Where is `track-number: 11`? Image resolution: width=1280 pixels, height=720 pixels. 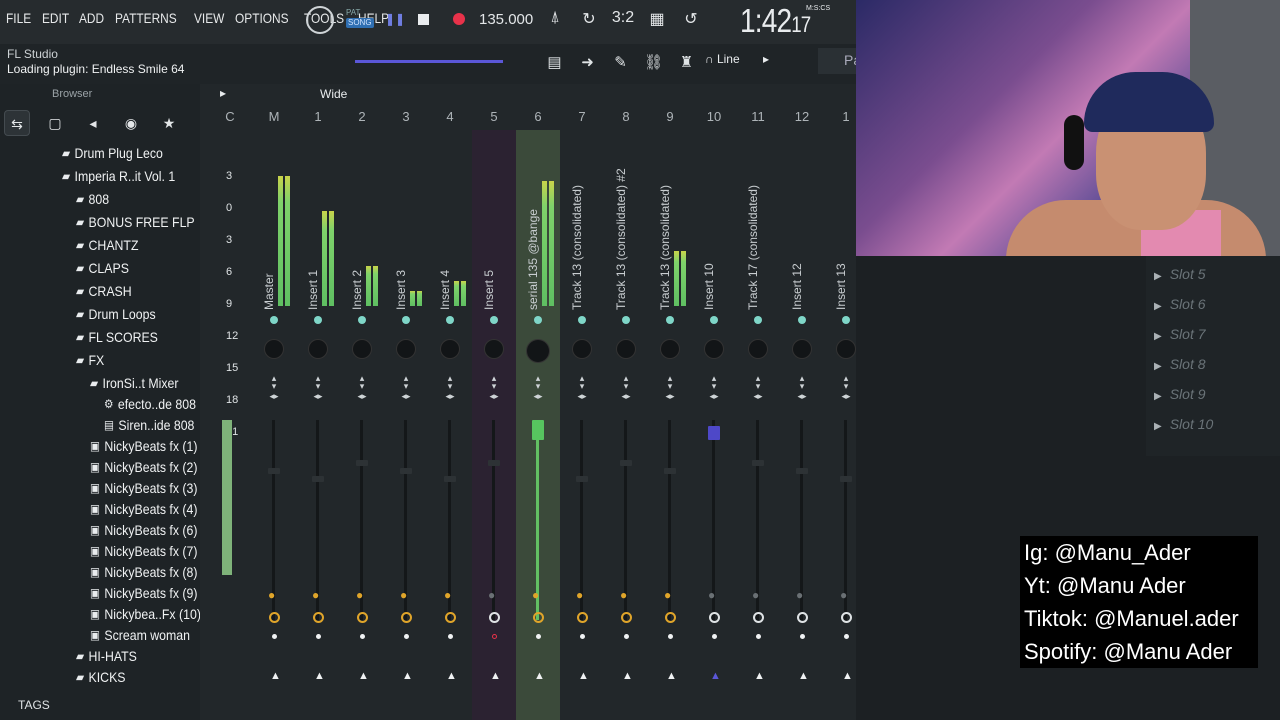
track-number: 11 is located at coordinates (758, 116).